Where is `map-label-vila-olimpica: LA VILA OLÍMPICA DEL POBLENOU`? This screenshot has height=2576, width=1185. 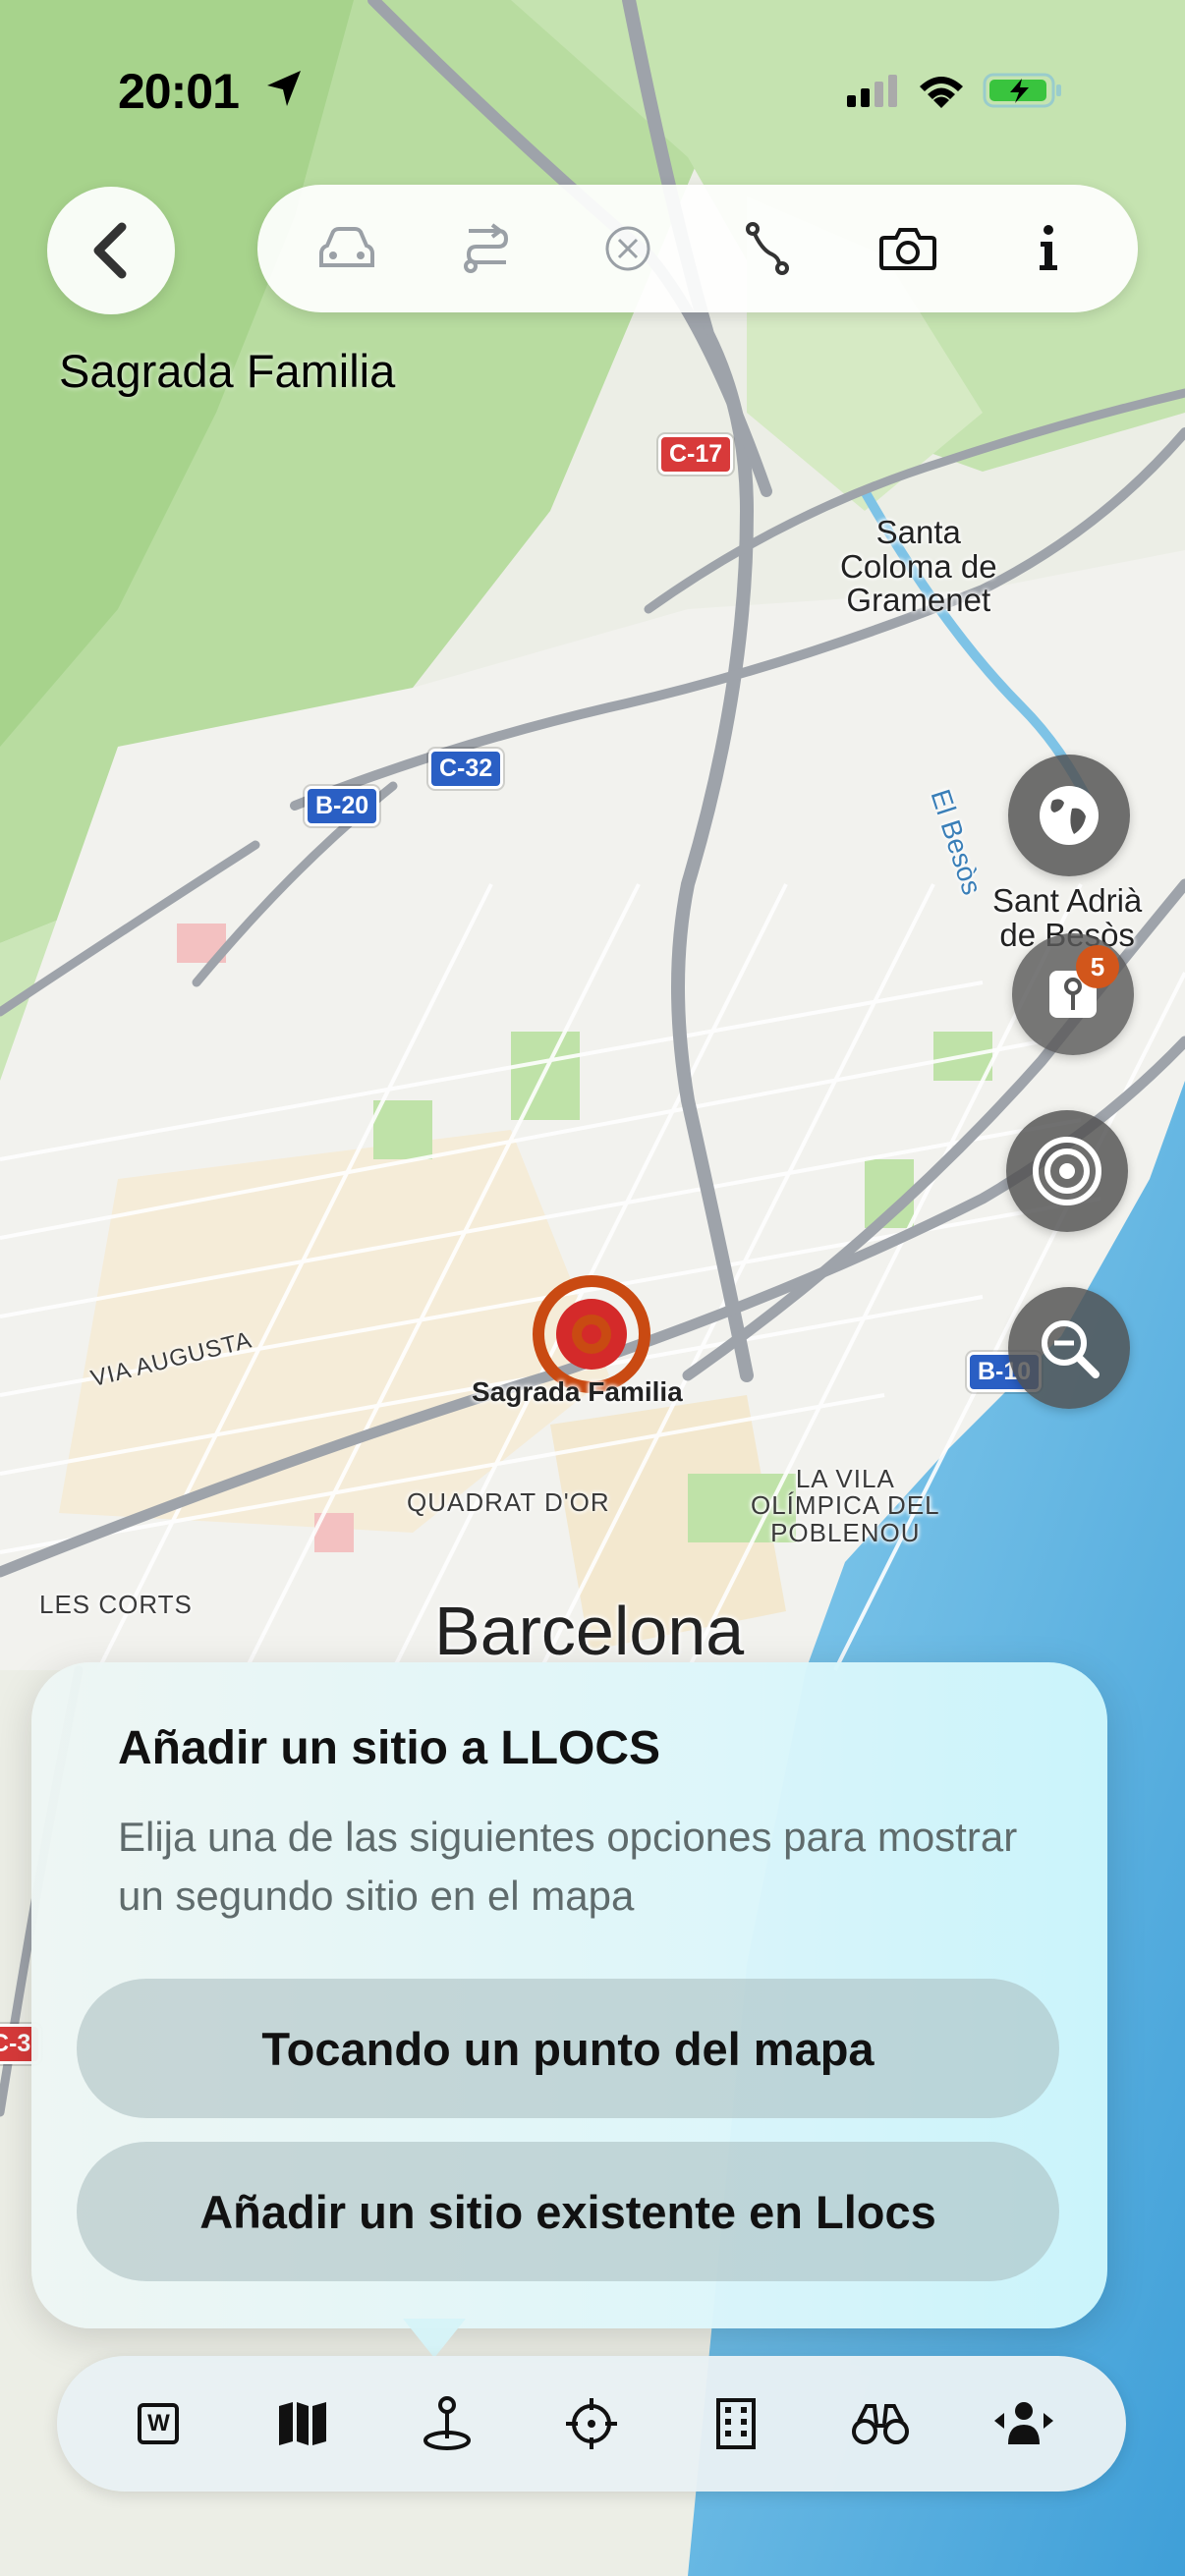
map-label-vila-olimpica: LA VILA OLÍMPICA DEL POBLENOU is located at coordinates (846, 1505).